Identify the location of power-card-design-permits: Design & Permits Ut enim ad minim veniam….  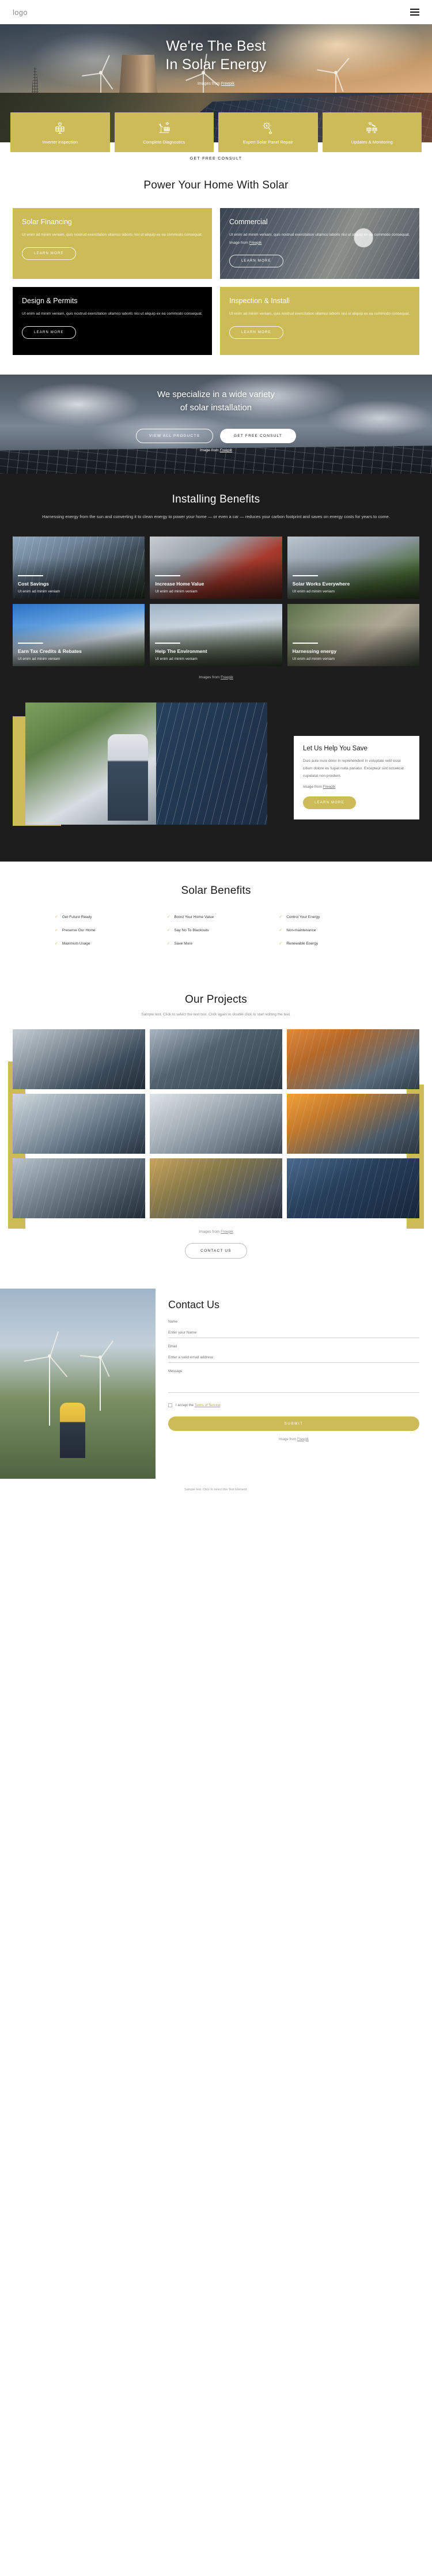
(112, 321).